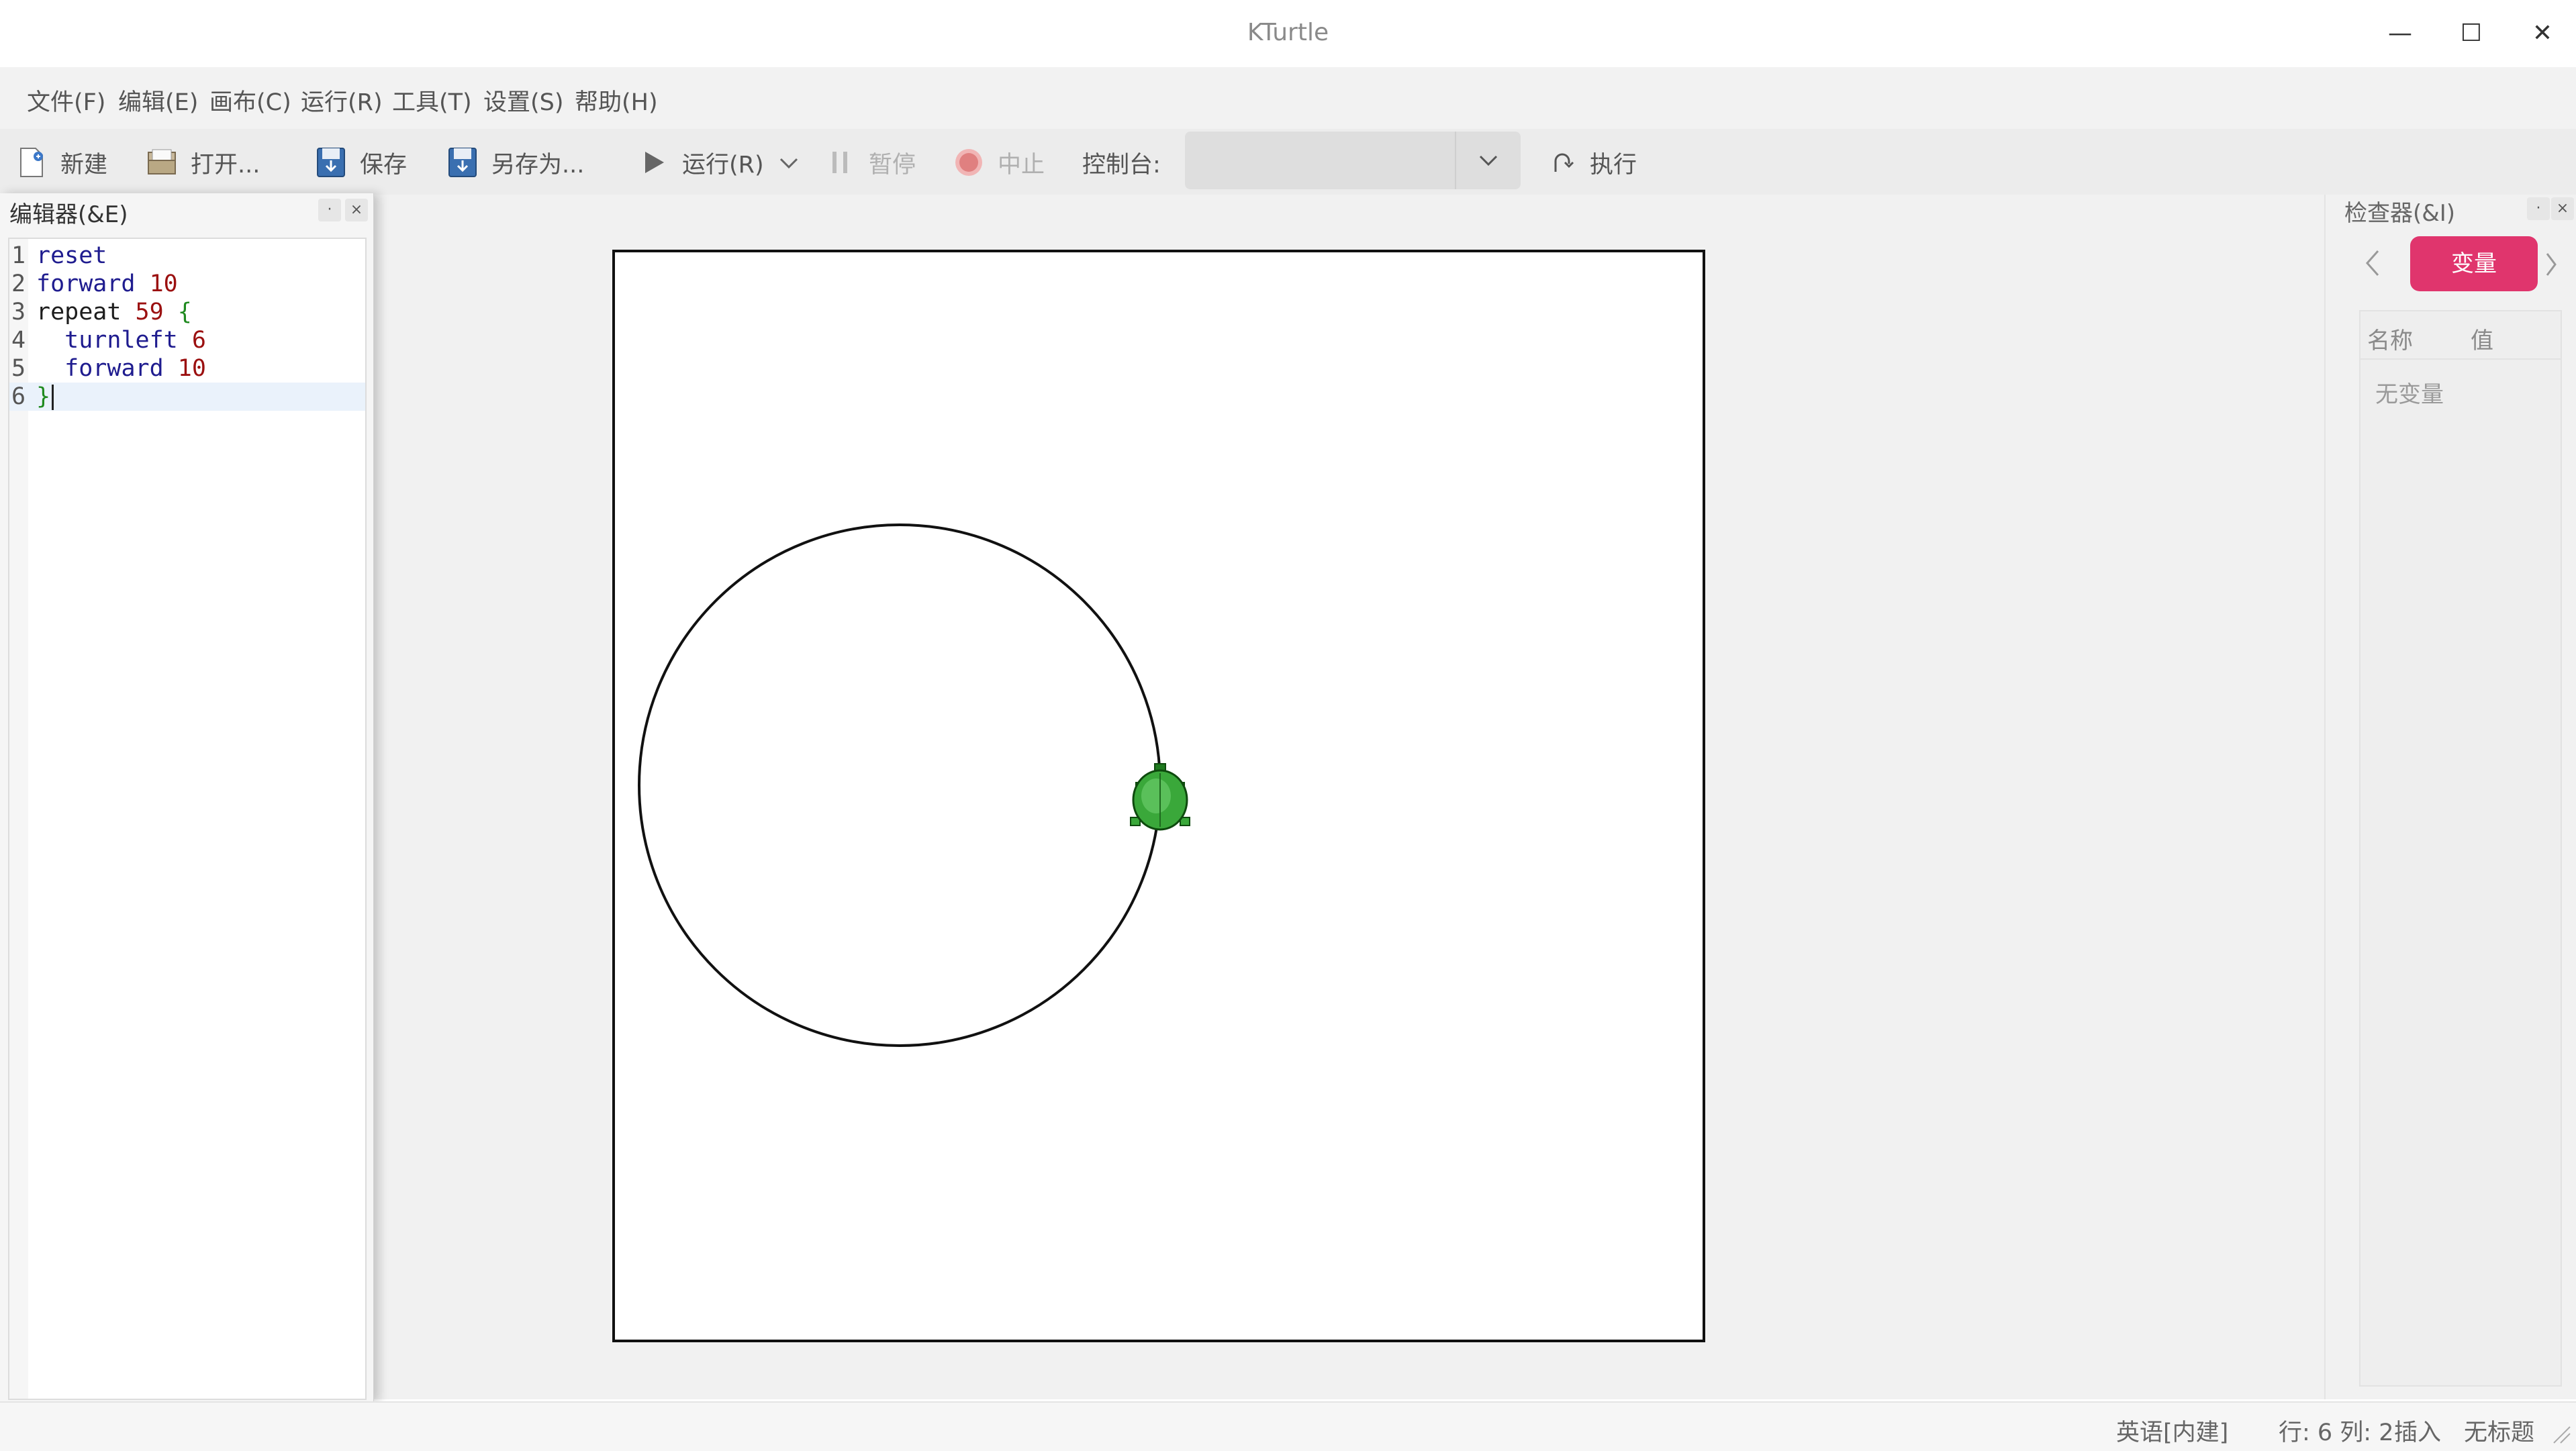 The width and height of the screenshot is (2576, 1451). What do you see at coordinates (43, 396) in the screenshot?
I see `brace: }` at bounding box center [43, 396].